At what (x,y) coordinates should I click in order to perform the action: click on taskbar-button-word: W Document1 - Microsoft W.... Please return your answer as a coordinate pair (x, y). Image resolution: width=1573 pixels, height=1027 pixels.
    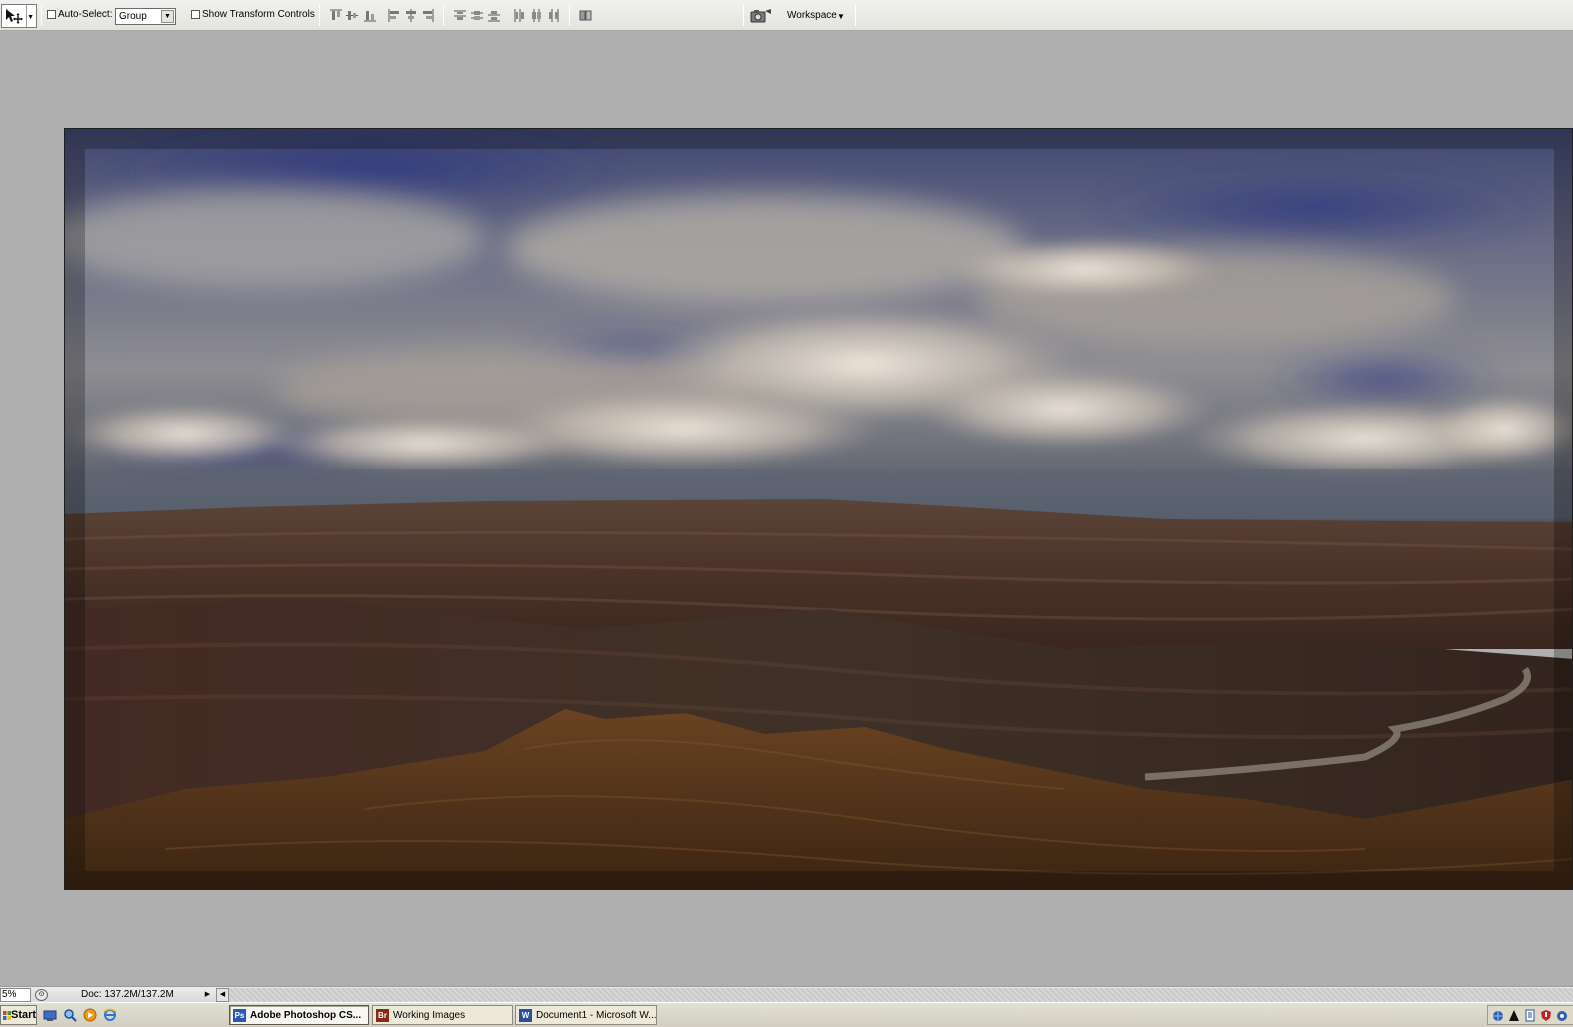
    Looking at the image, I should click on (586, 1015).